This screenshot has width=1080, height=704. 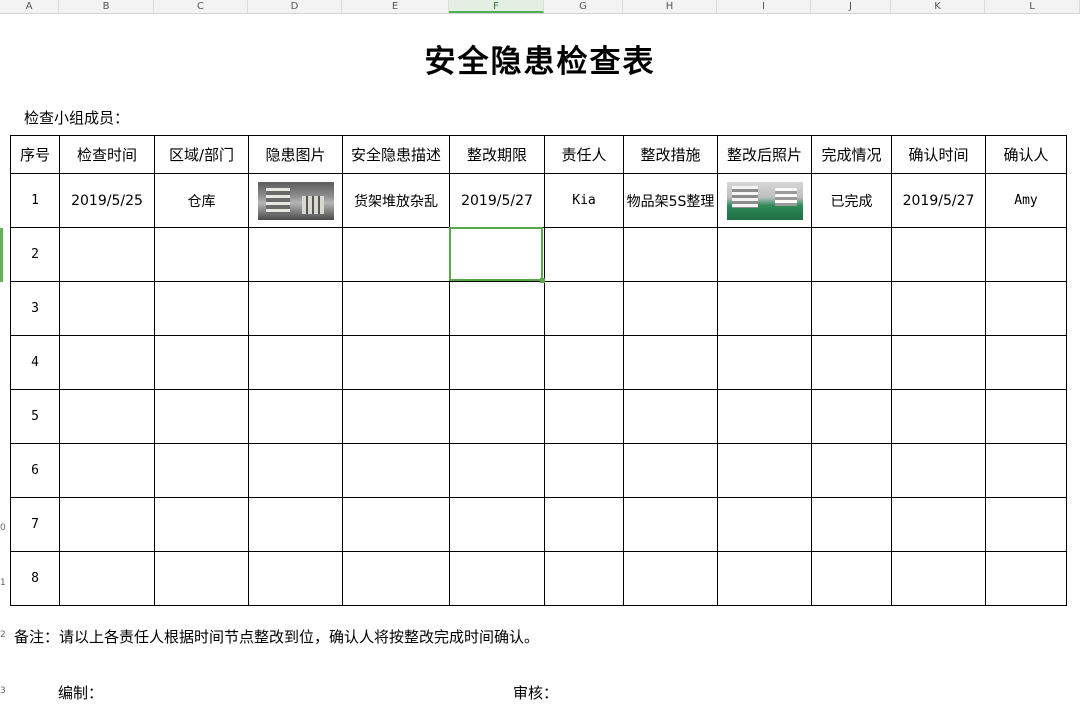 What do you see at coordinates (4, 691) in the screenshot?
I see `row-header: 3` at bounding box center [4, 691].